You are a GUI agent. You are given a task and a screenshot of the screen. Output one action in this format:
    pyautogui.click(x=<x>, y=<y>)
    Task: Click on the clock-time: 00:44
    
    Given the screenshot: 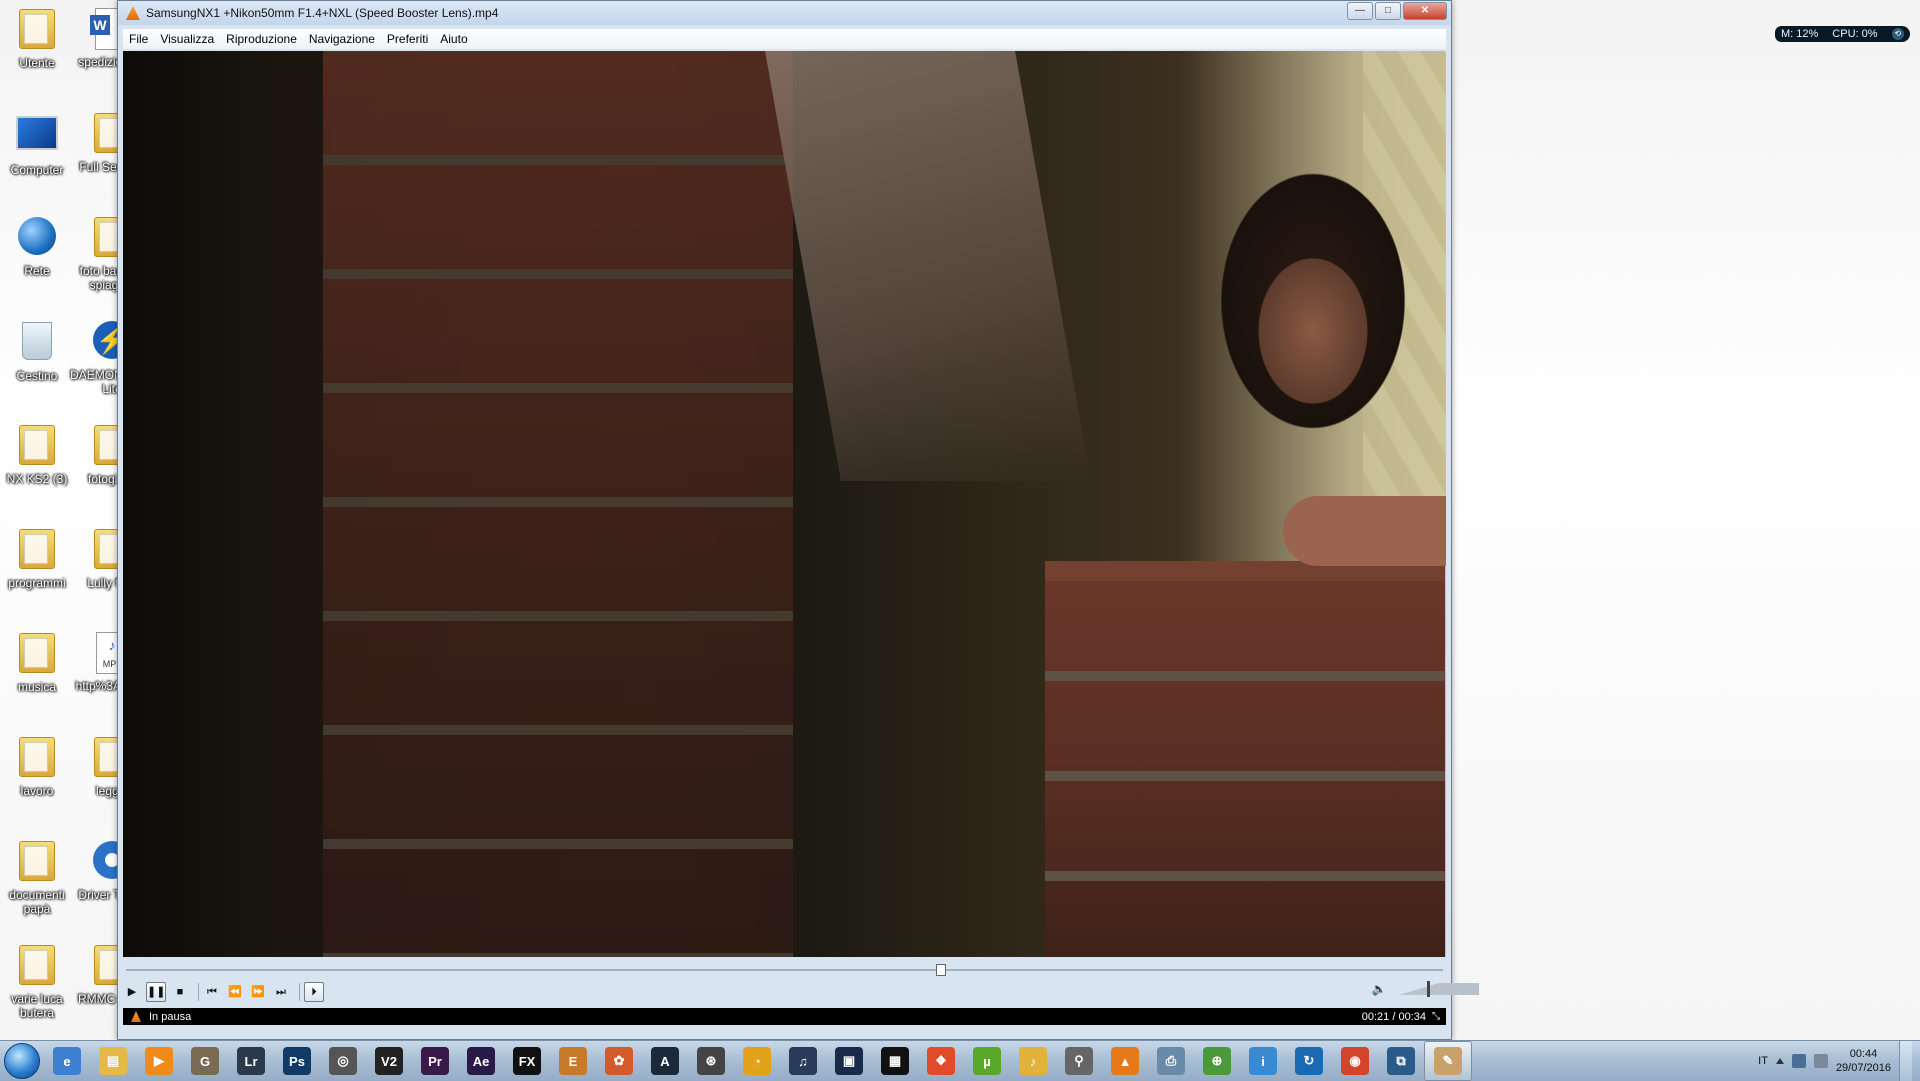 What is the action you would take?
    pyautogui.click(x=1863, y=1054)
    